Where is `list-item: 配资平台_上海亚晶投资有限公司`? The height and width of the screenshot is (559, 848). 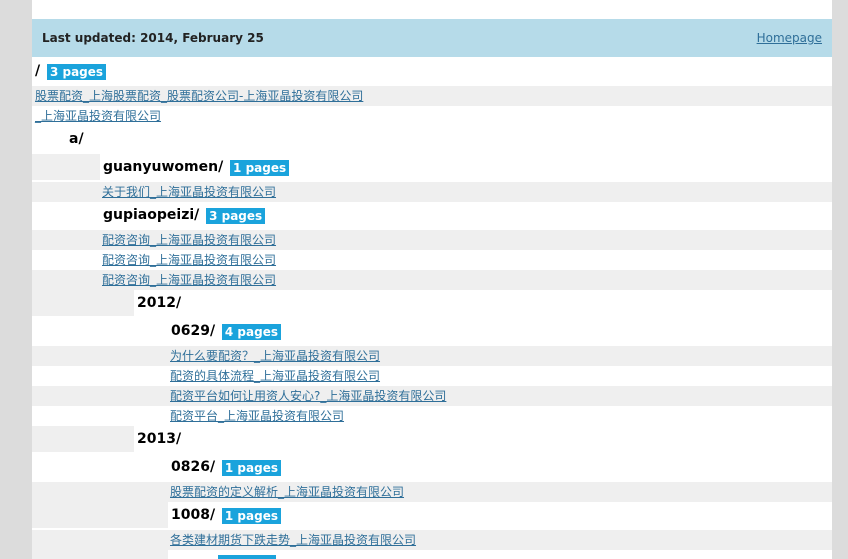
list-item: 配资平台_上海亚晶投资有限公司 is located at coordinates (432, 416).